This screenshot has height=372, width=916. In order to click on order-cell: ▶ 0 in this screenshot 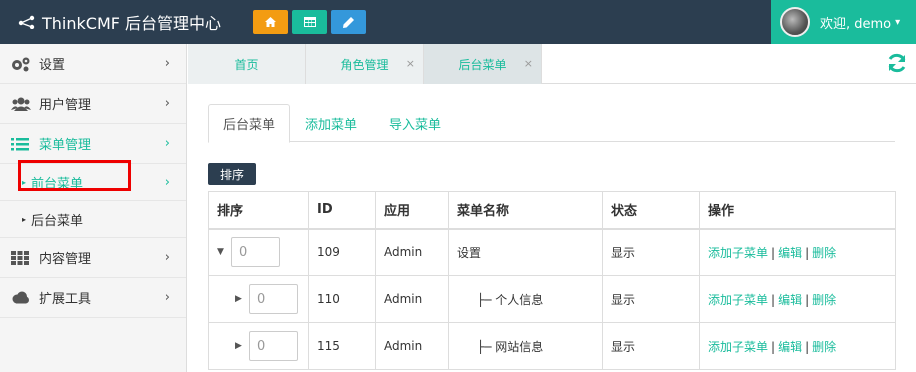, I will do `click(262, 299)`.